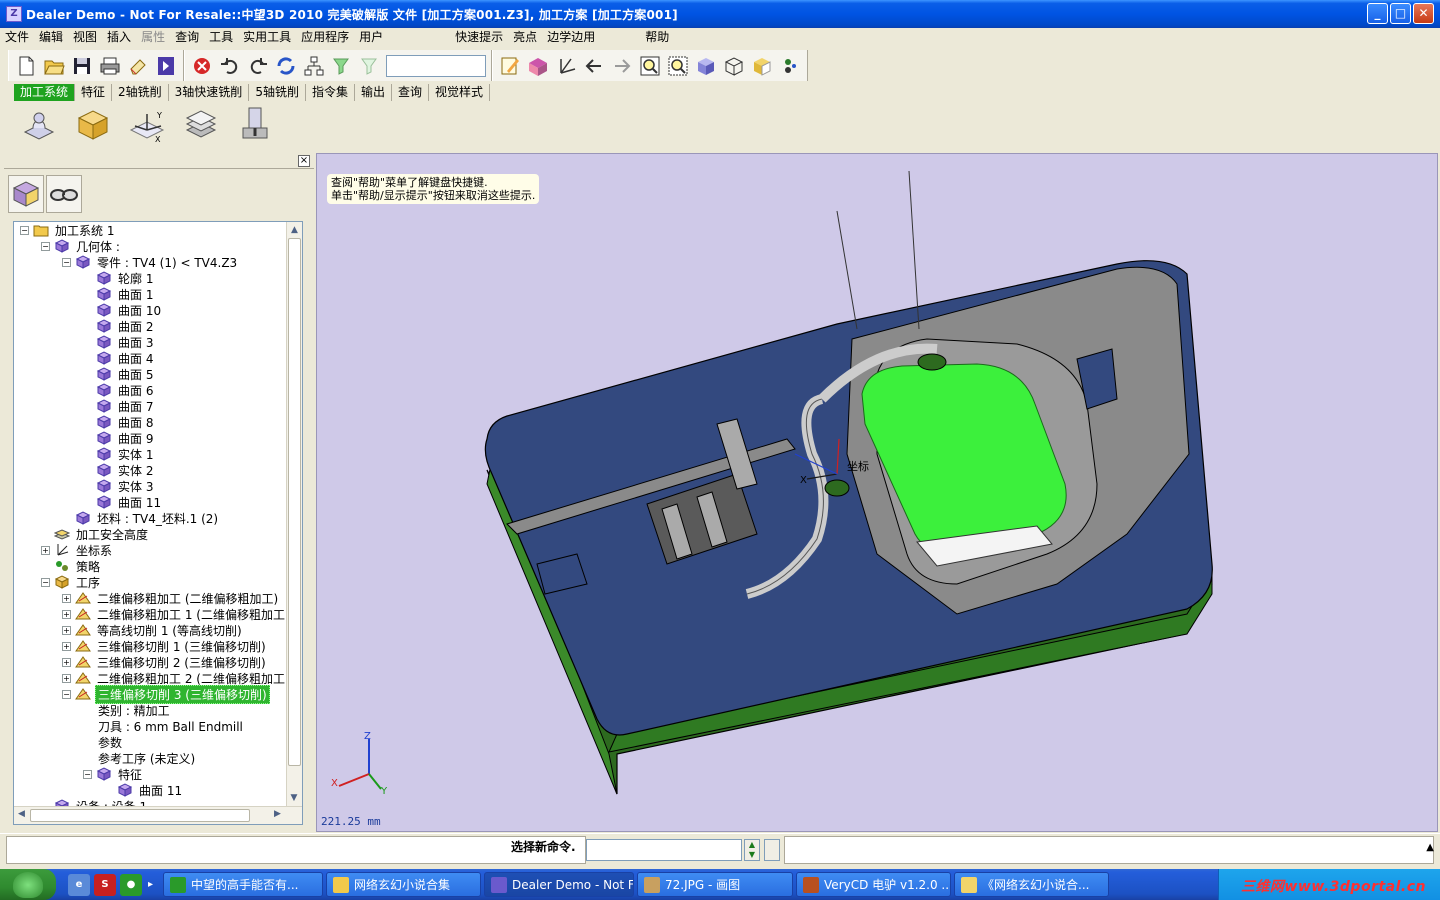 Image resolution: width=1440 pixels, height=900 pixels. I want to click on tree-node: + 二维偏移粗加工 (二维偏移粗加工), so click(150, 598).